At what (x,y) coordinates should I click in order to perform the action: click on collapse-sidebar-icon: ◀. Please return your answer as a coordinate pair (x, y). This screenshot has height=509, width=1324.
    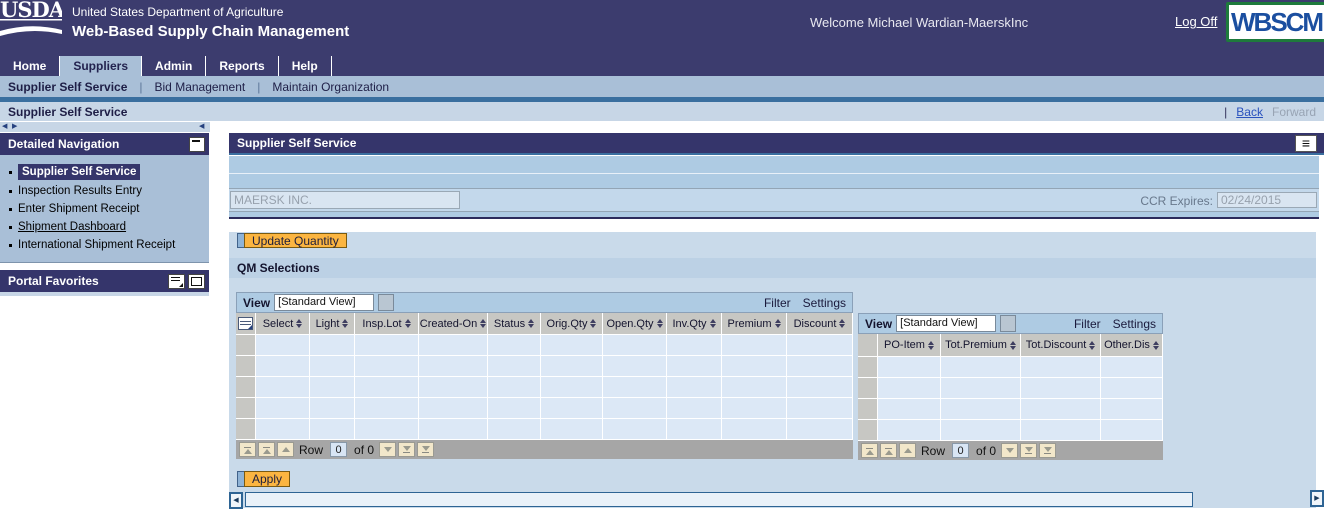
    Looking at the image, I should click on (201, 127).